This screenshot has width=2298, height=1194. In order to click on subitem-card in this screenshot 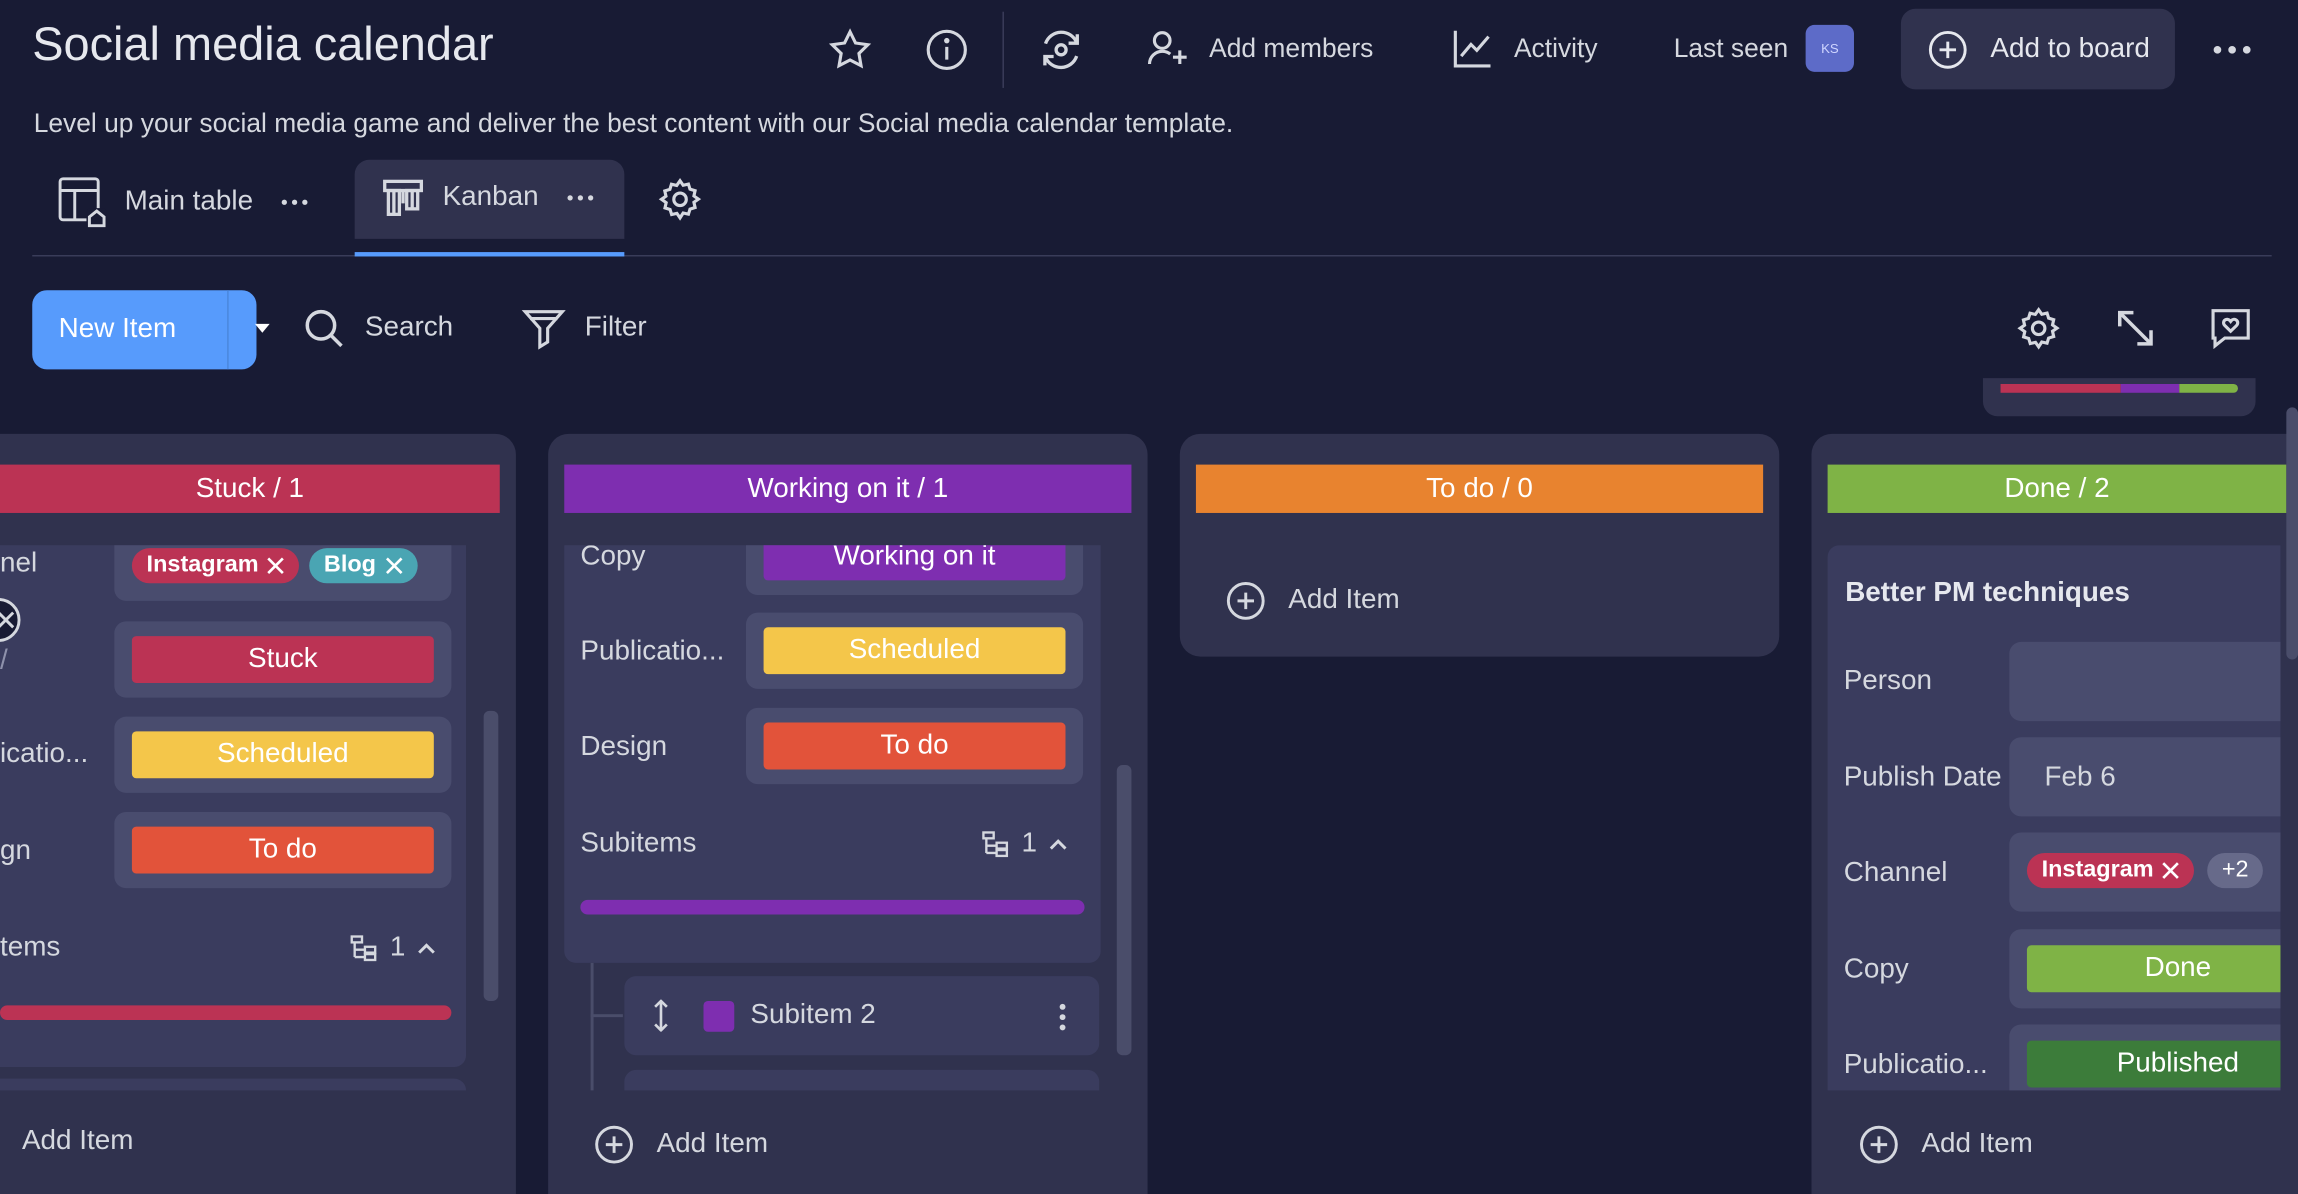, I will do `click(862, 1080)`.